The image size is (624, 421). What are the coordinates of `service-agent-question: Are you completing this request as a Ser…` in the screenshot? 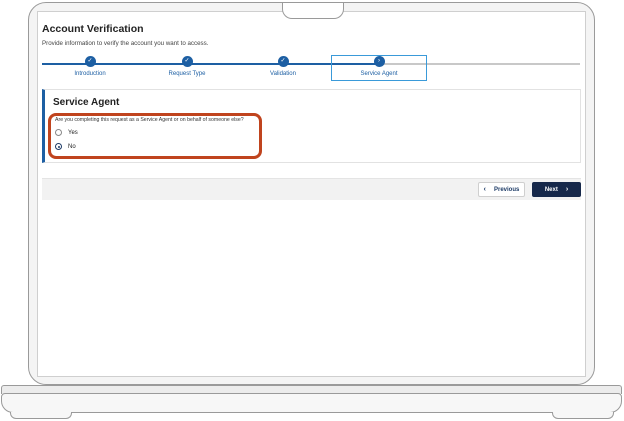 It's located at (149, 120).